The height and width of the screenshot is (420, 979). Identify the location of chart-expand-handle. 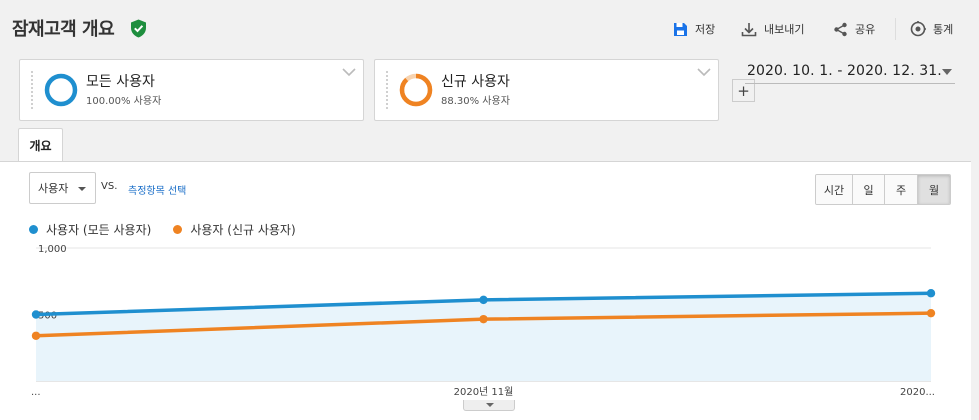
(489, 405).